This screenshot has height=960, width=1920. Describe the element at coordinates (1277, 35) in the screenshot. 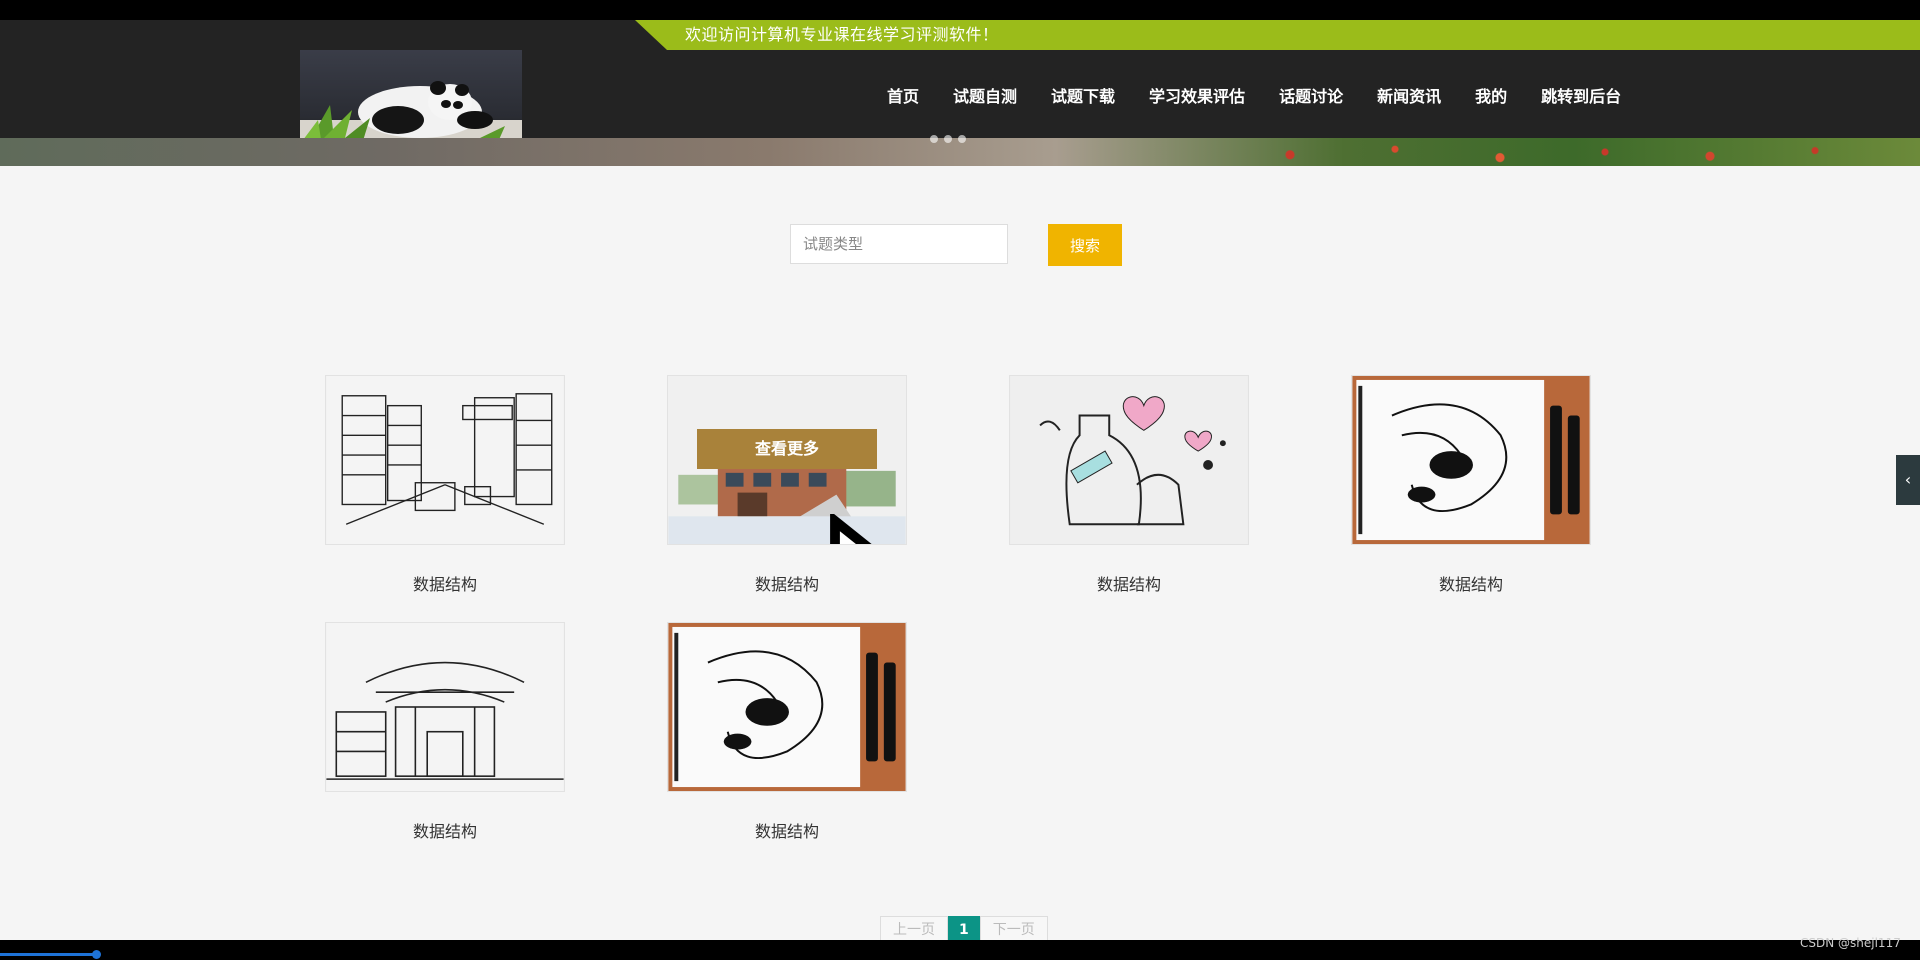

I see `welcome-bar: 欢迎访问计算机专业课在线学习评测软件！` at that location.